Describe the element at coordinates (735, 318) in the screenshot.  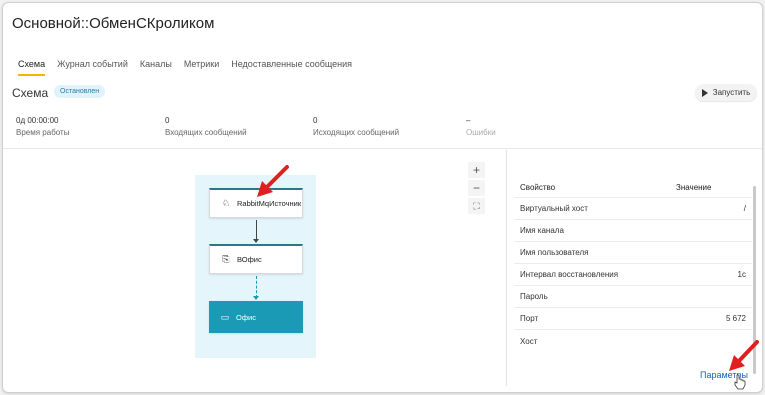
I see `property-value: 5 672` at that location.